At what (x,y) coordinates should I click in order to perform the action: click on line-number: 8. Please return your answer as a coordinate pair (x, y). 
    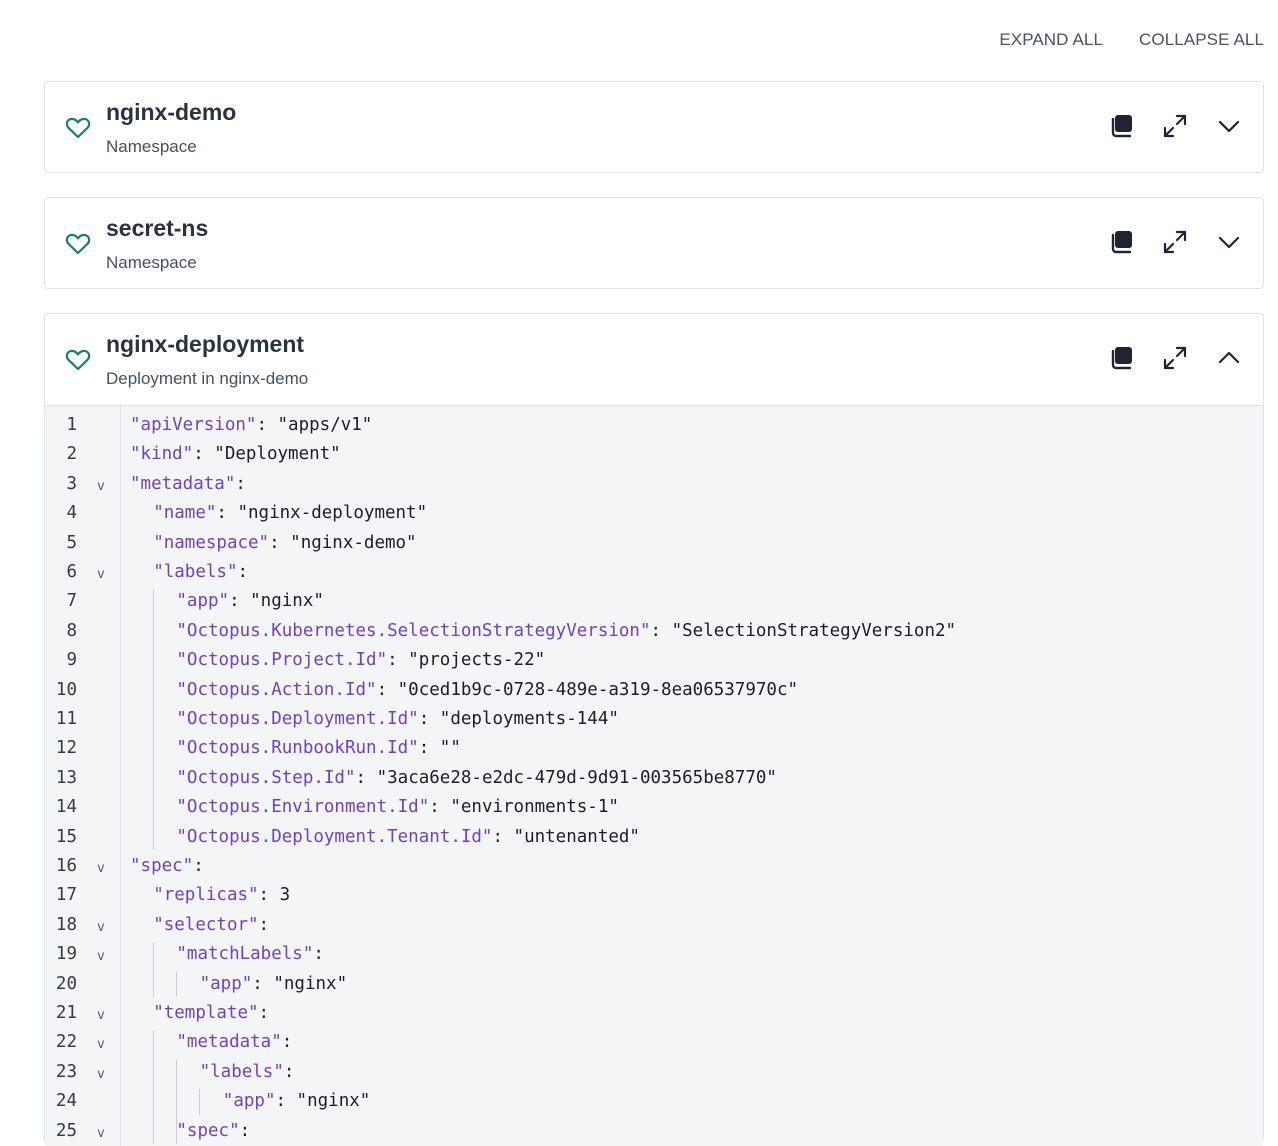
    Looking at the image, I should click on (71, 630).